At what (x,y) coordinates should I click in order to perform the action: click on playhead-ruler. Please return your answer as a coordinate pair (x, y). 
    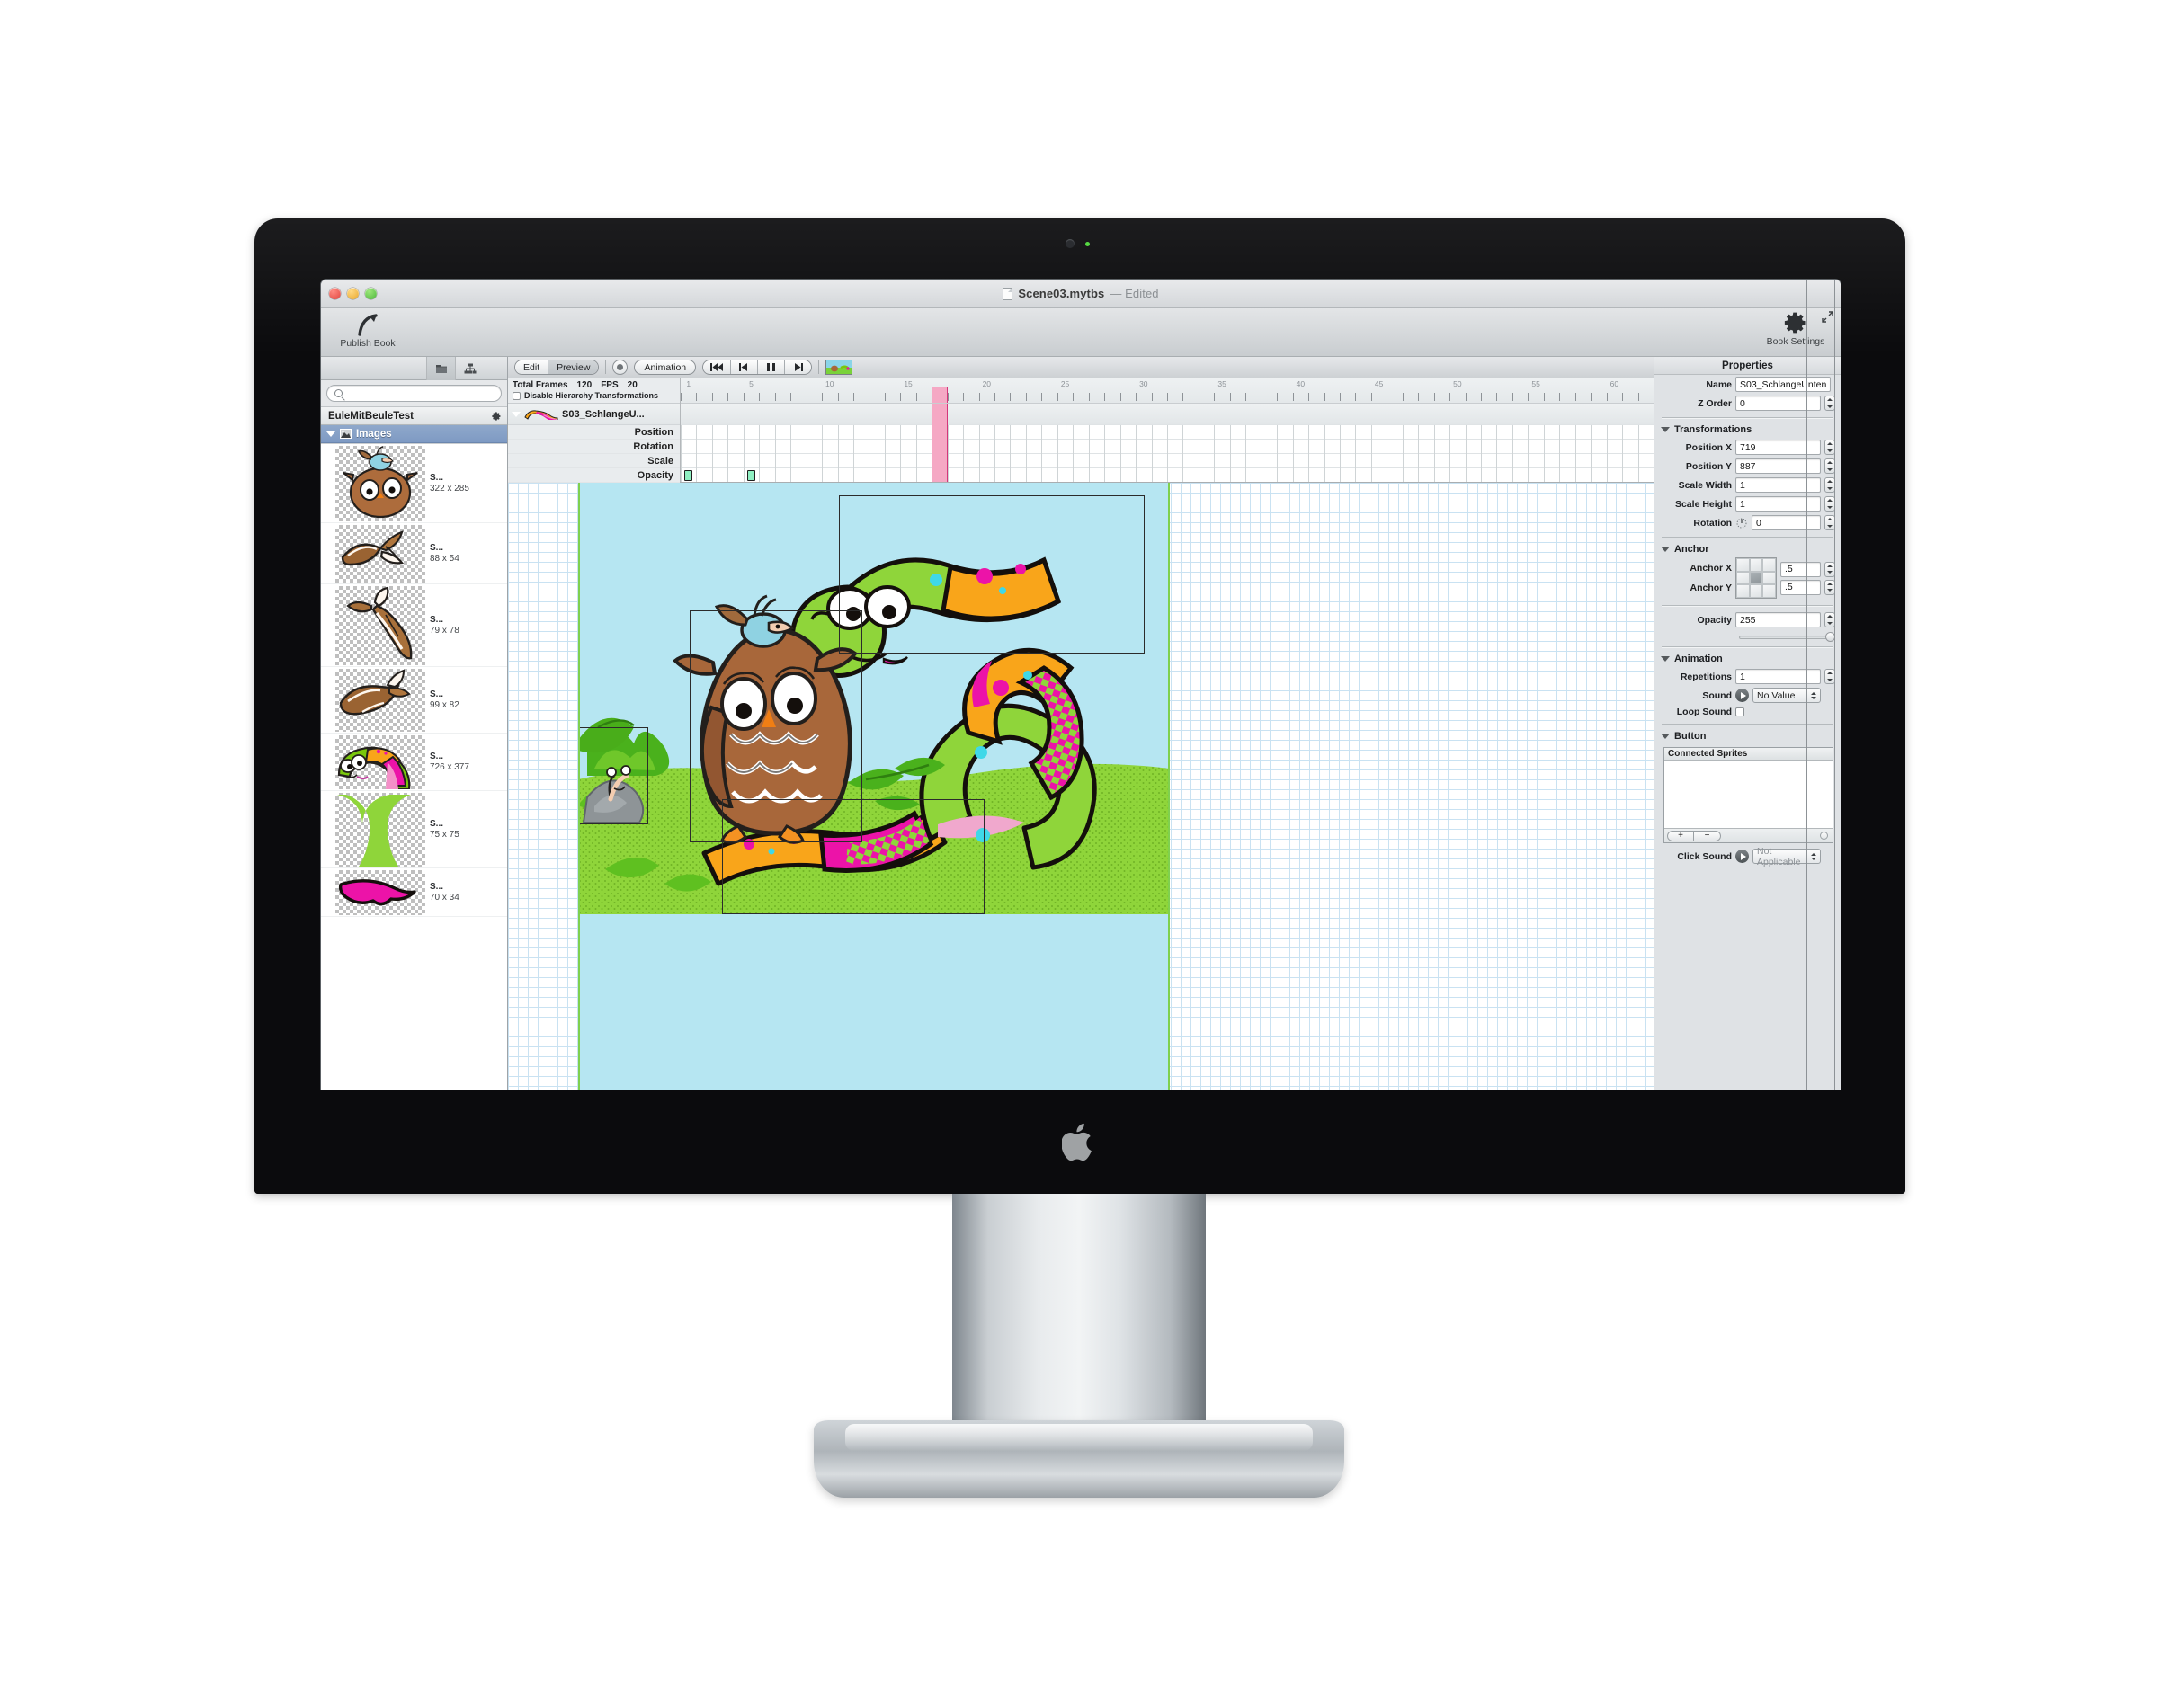
    Looking at the image, I should click on (940, 395).